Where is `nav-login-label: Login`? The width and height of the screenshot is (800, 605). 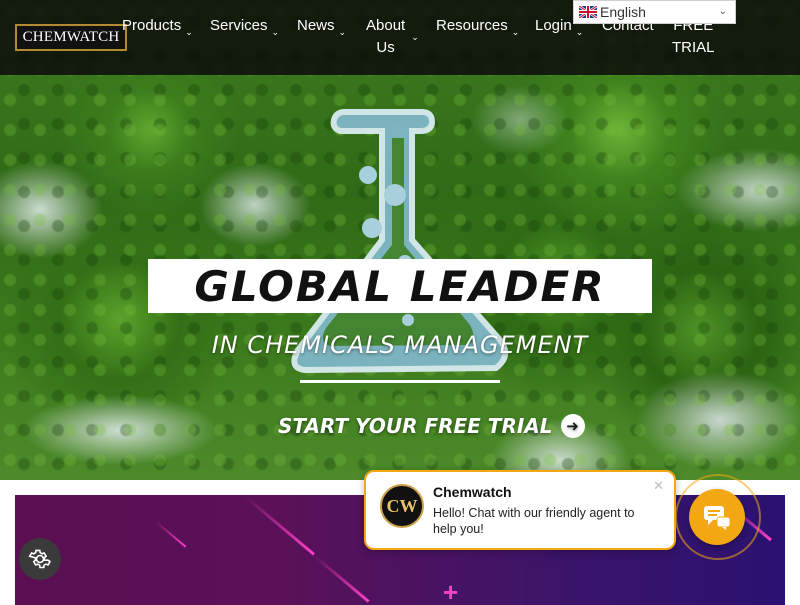 nav-login-label: Login is located at coordinates (553, 25).